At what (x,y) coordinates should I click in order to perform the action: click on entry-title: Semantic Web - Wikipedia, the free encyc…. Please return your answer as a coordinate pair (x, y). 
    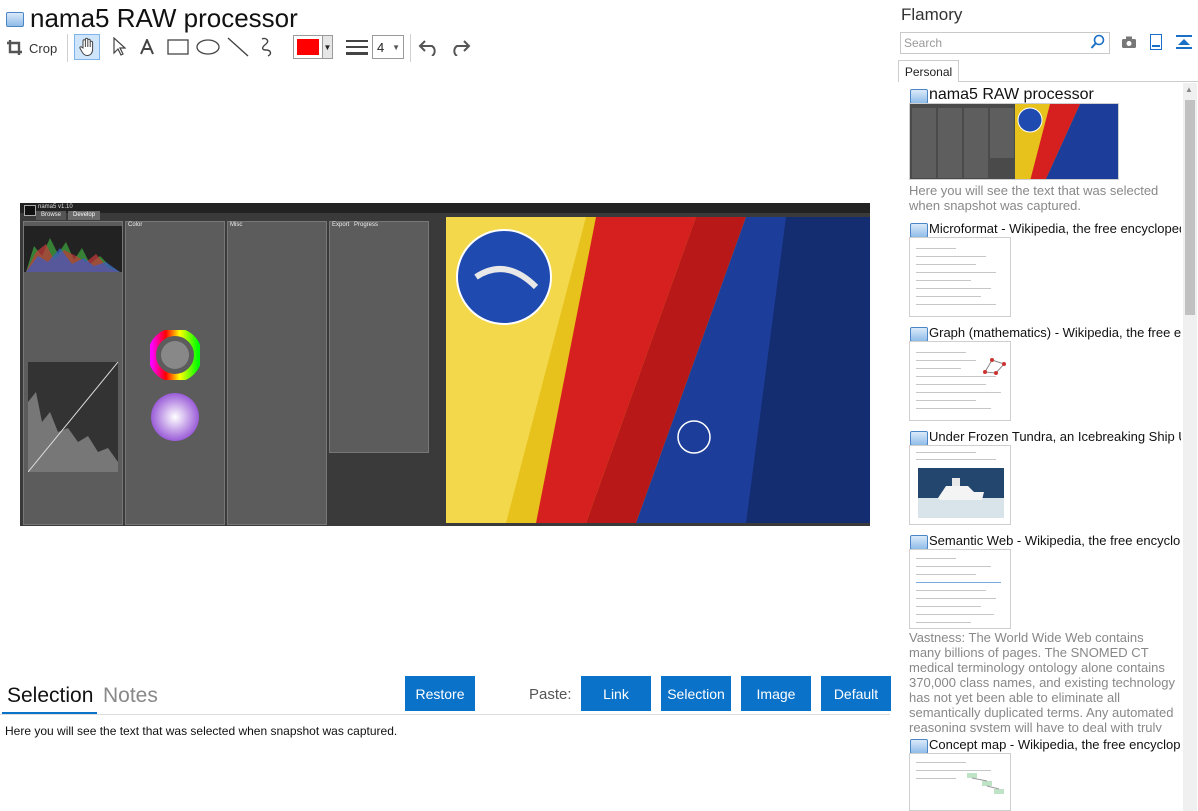
    Looking at the image, I should click on (1055, 540).